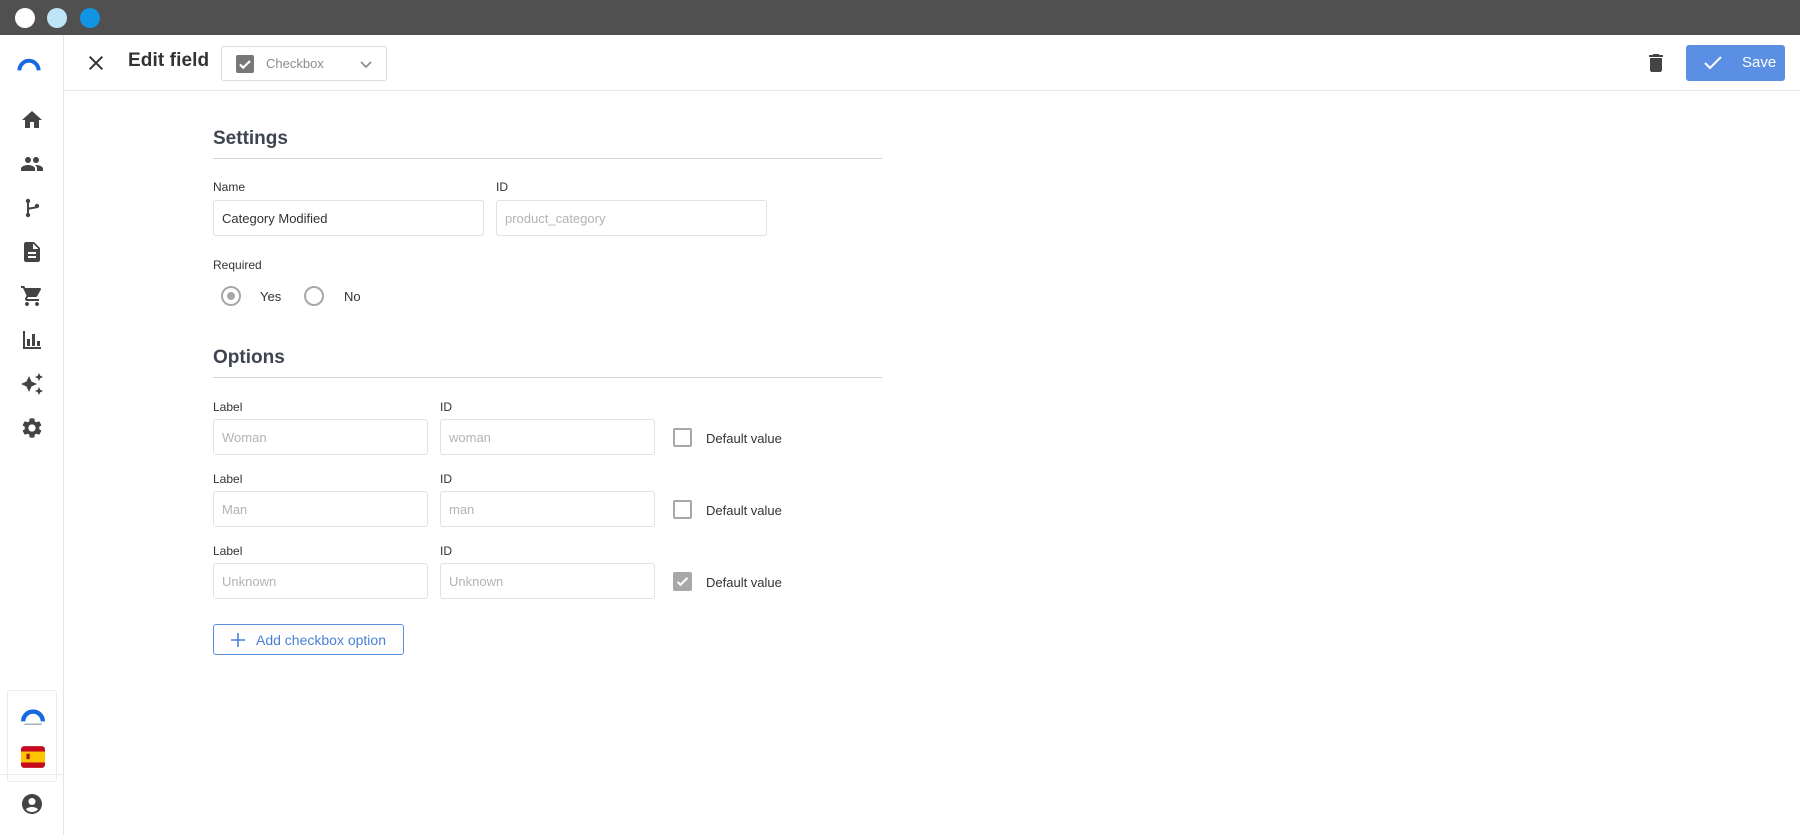 The width and height of the screenshot is (1800, 835). I want to click on workspace-logo-icon, so click(33, 715).